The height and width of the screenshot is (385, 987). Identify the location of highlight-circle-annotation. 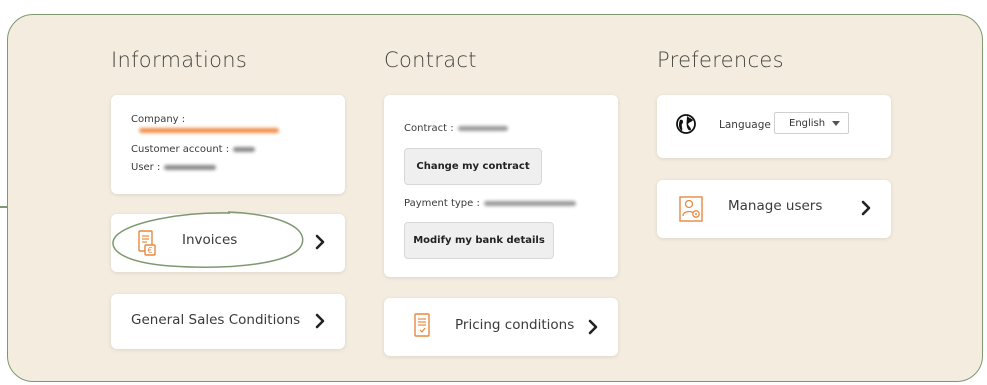
(208, 239).